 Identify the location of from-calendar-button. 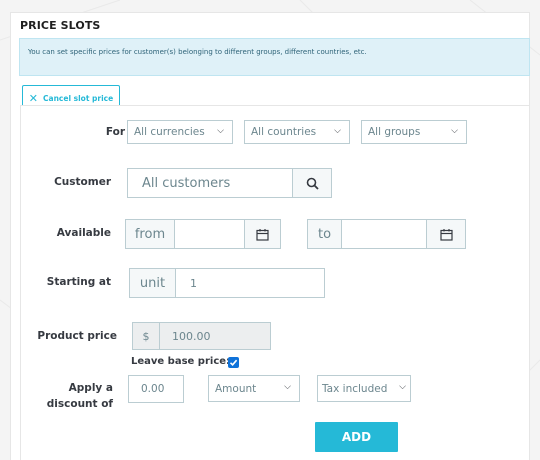
(262, 234).